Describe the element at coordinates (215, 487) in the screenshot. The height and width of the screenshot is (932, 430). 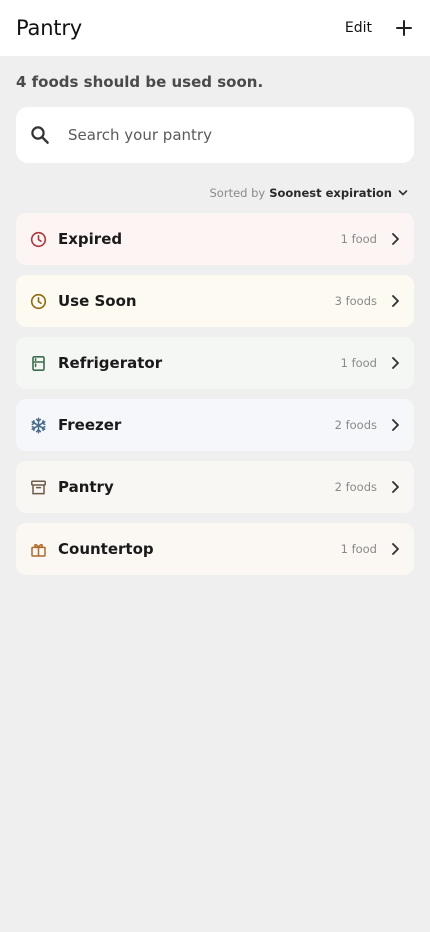
I see `category-row-pantry: Pantry 2 foods` at that location.